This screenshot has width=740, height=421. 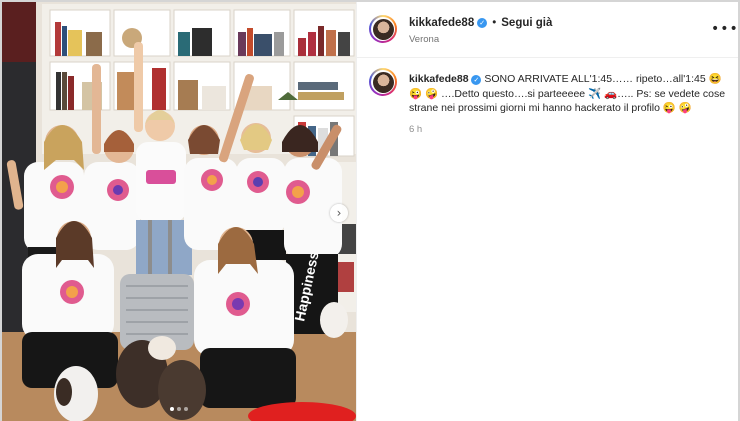 I want to click on post-timestamp: 6 h, so click(x=415, y=129).